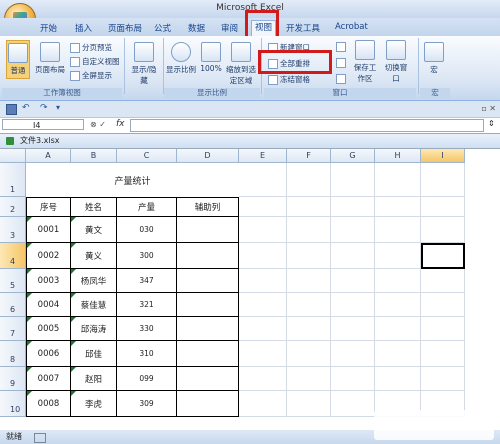 Image resolution: width=500 pixels, height=444 pixels. Describe the element at coordinates (211, 57) in the screenshot. I see `zoom-100-button: 100%` at that location.